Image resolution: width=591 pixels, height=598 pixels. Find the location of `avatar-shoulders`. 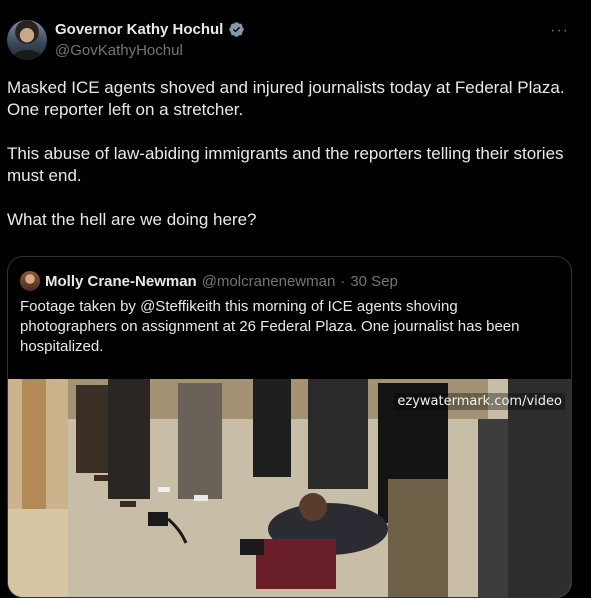

avatar-shoulders is located at coordinates (27, 55).